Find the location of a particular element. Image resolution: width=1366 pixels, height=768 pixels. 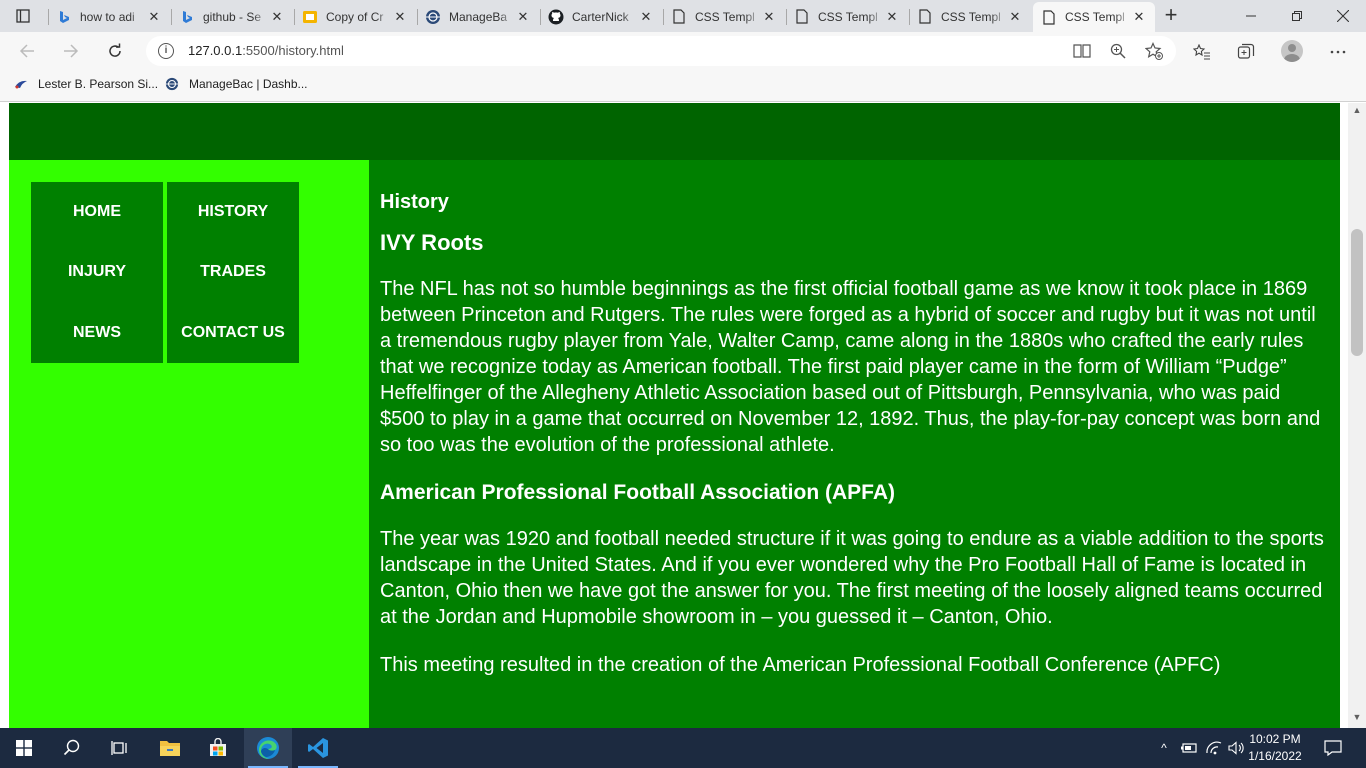

vertical-scrollbar: ▲ ▼ is located at coordinates (1357, 415).